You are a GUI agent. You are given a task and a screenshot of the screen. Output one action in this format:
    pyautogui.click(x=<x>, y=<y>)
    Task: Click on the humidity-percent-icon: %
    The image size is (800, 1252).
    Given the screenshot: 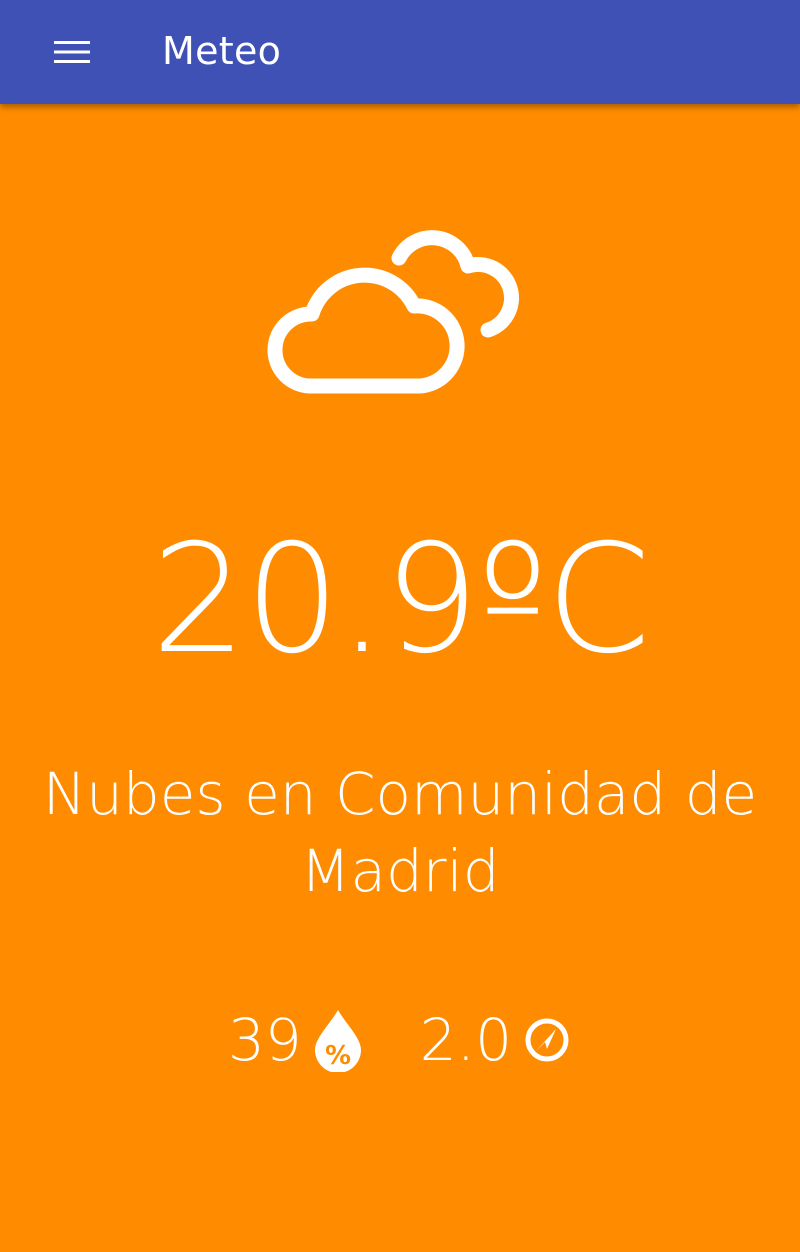 What is the action you would take?
    pyautogui.click(x=337, y=1041)
    